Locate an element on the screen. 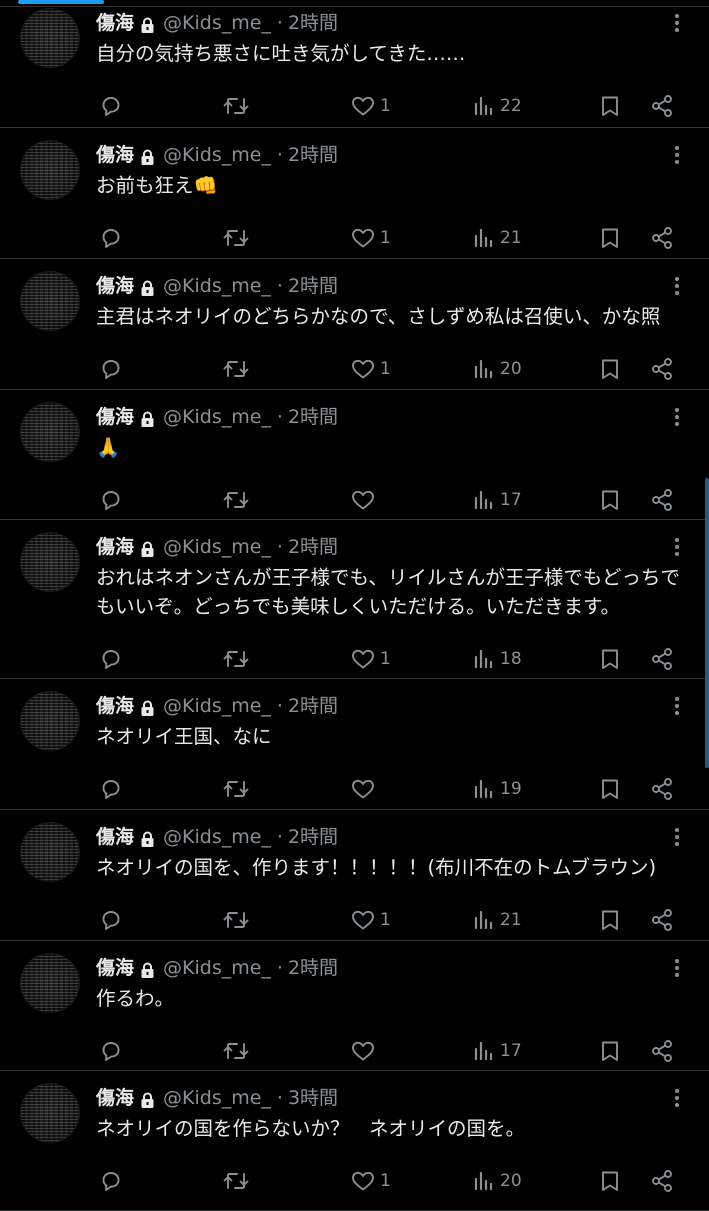 This screenshot has height=1211, width=709. tweet: 傷海 @Kids_me_ · 2時間 お前も狂え👊 1 21 is located at coordinates (354, 193).